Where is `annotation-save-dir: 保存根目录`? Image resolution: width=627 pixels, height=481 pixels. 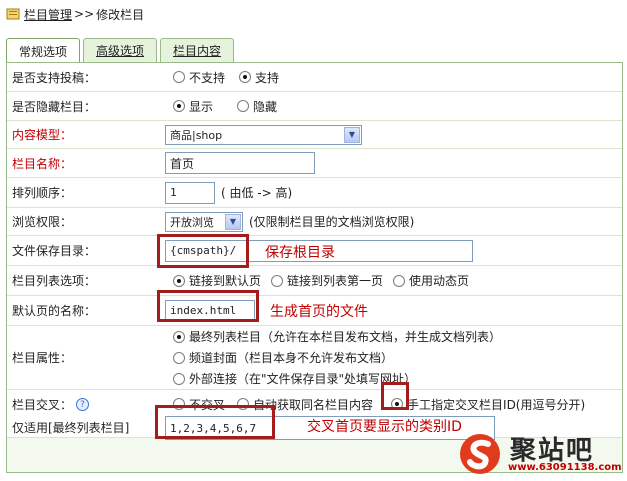
annotation-save-dir: 保存根目录 is located at coordinates (300, 253).